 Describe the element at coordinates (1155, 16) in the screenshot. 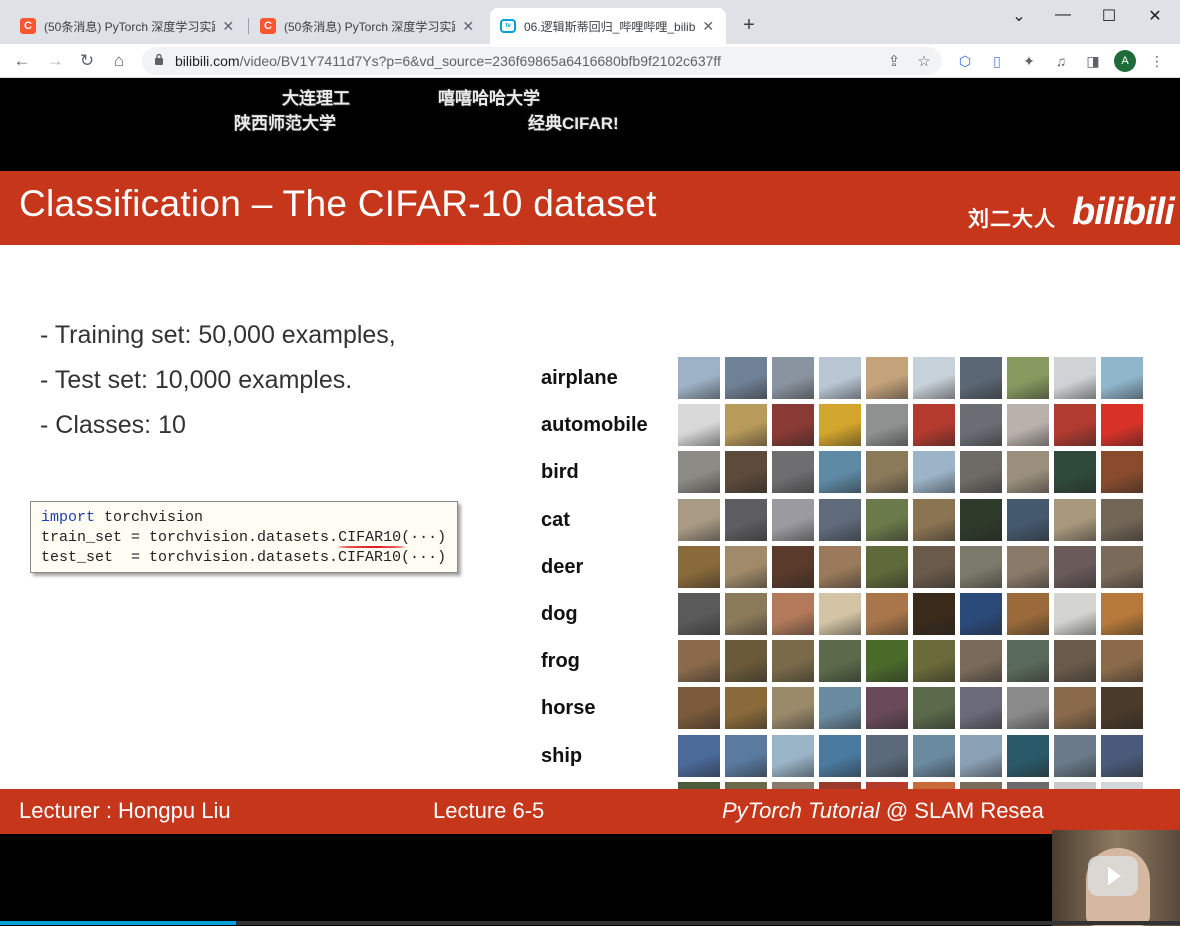

I see `close-window-button: ✕` at that location.